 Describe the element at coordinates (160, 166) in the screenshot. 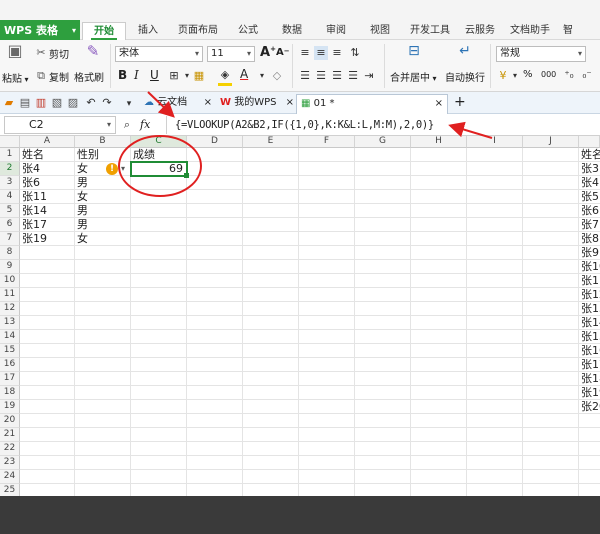

I see `annotation-circle` at that location.